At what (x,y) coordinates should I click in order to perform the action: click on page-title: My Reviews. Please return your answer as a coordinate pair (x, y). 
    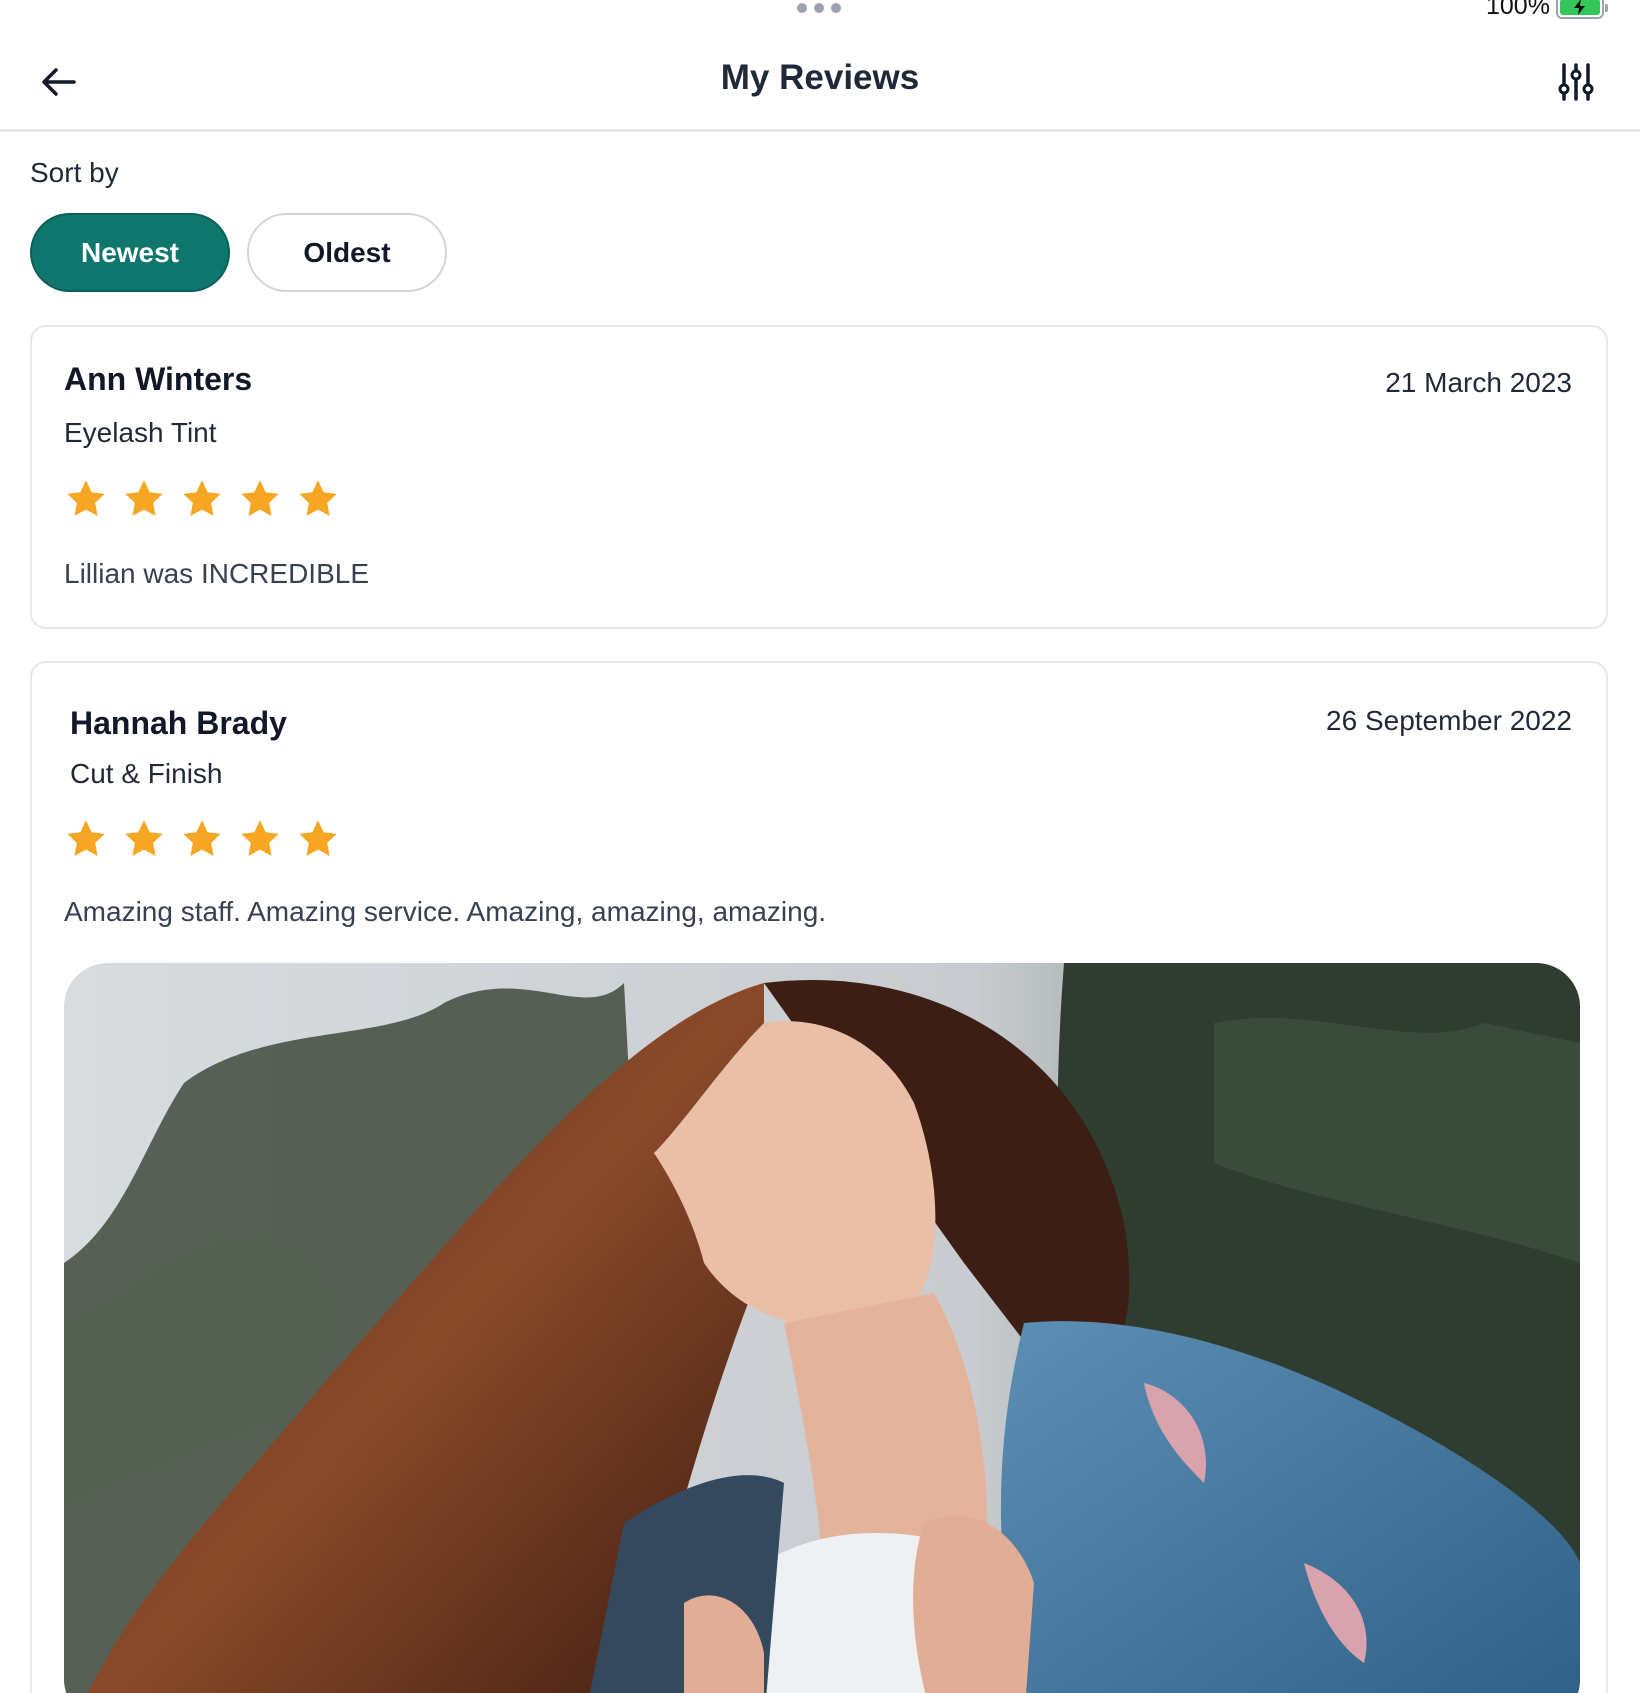
    Looking at the image, I should click on (820, 77).